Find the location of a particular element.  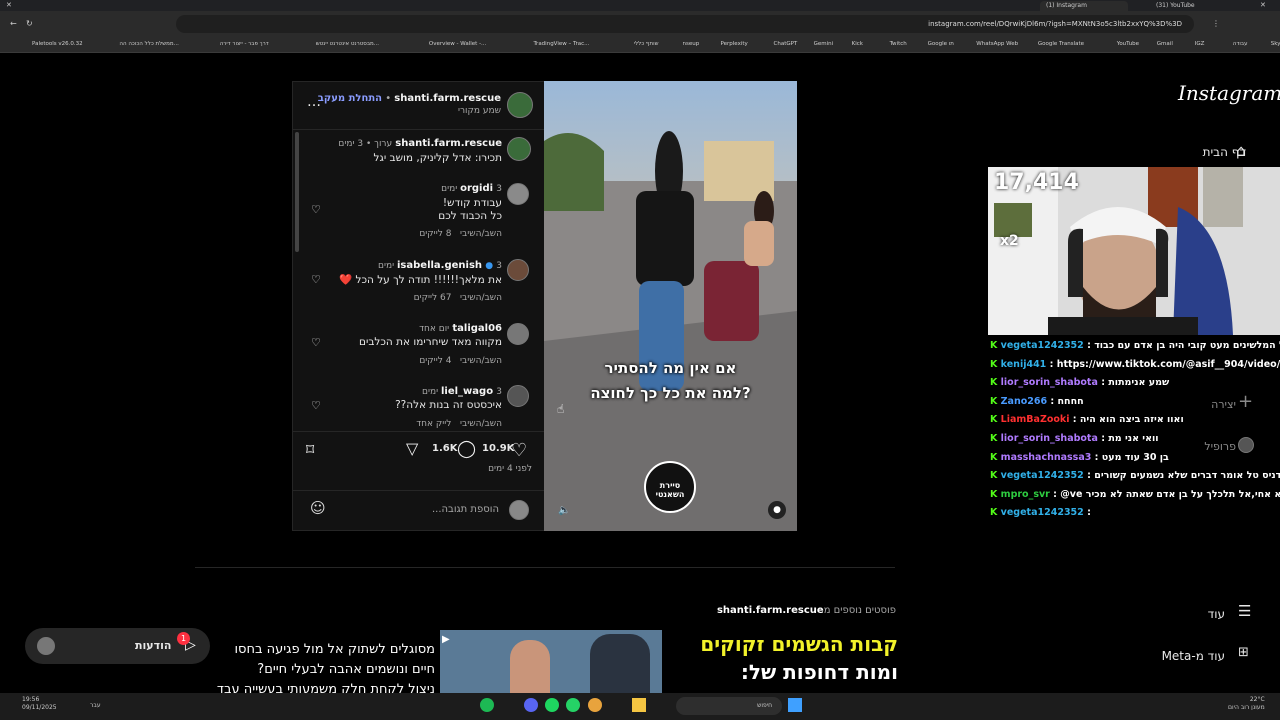

likes-count: 10.9K is located at coordinates (498, 448).